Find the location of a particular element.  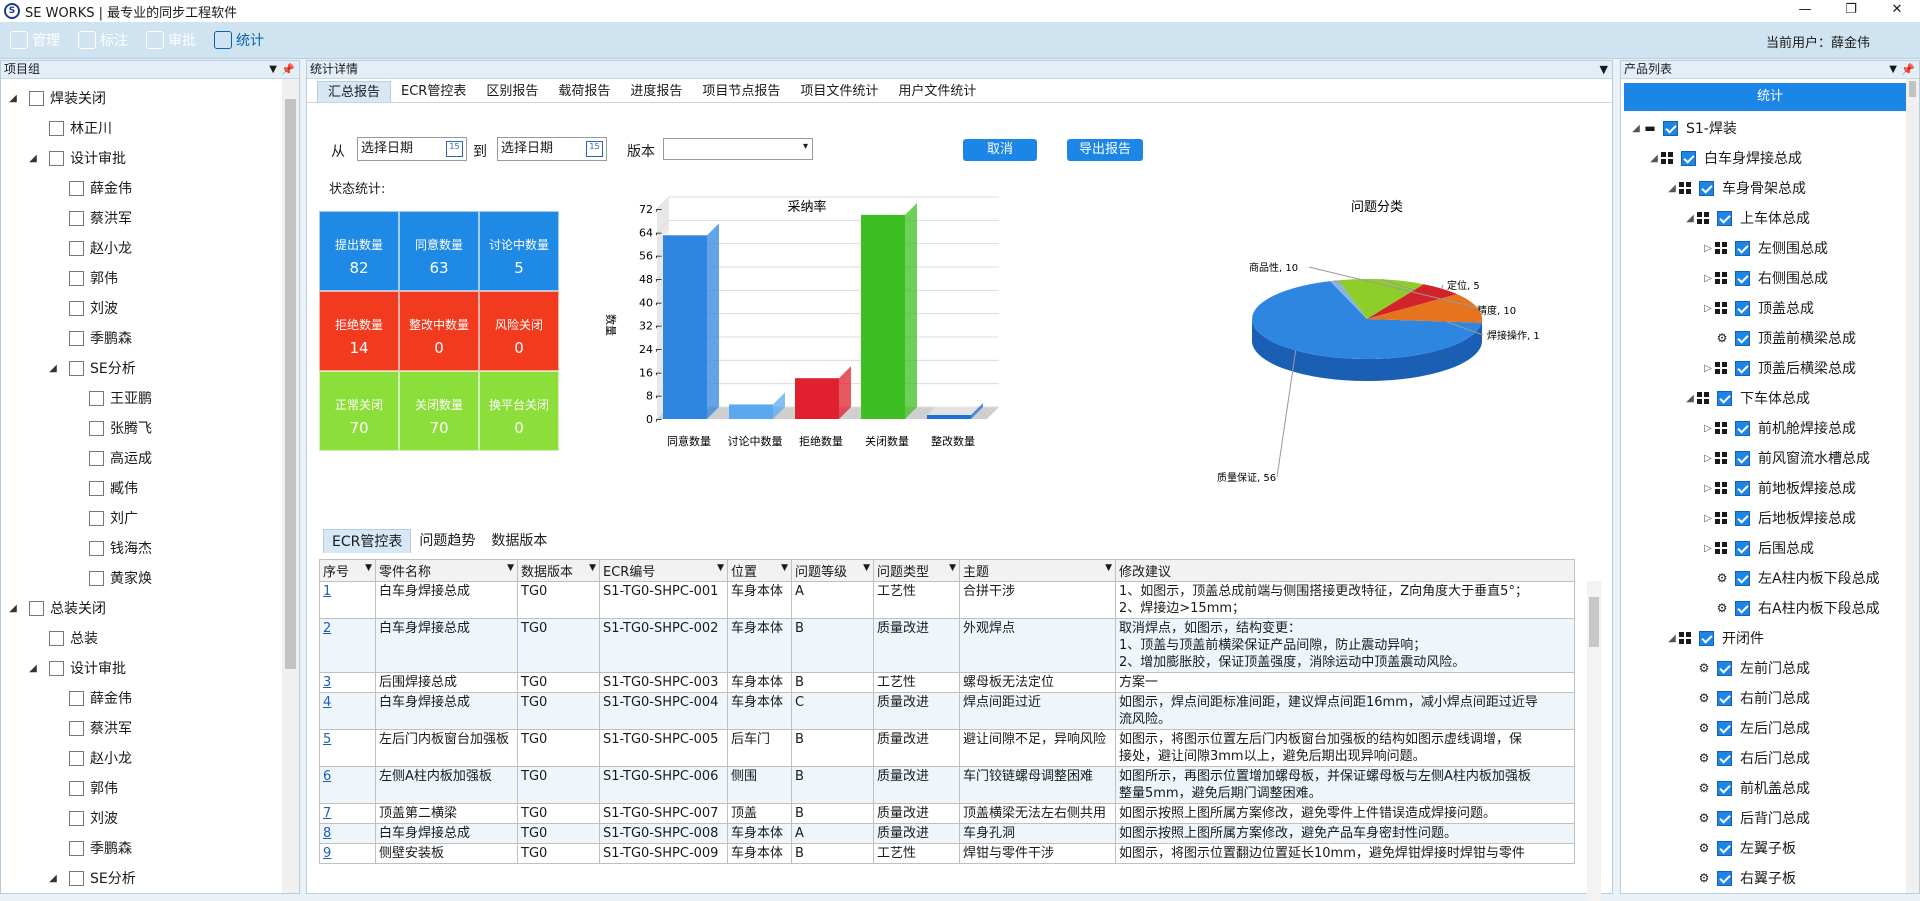

tree-item: ◢ 总装关闭 is located at coordinates (150, 608).